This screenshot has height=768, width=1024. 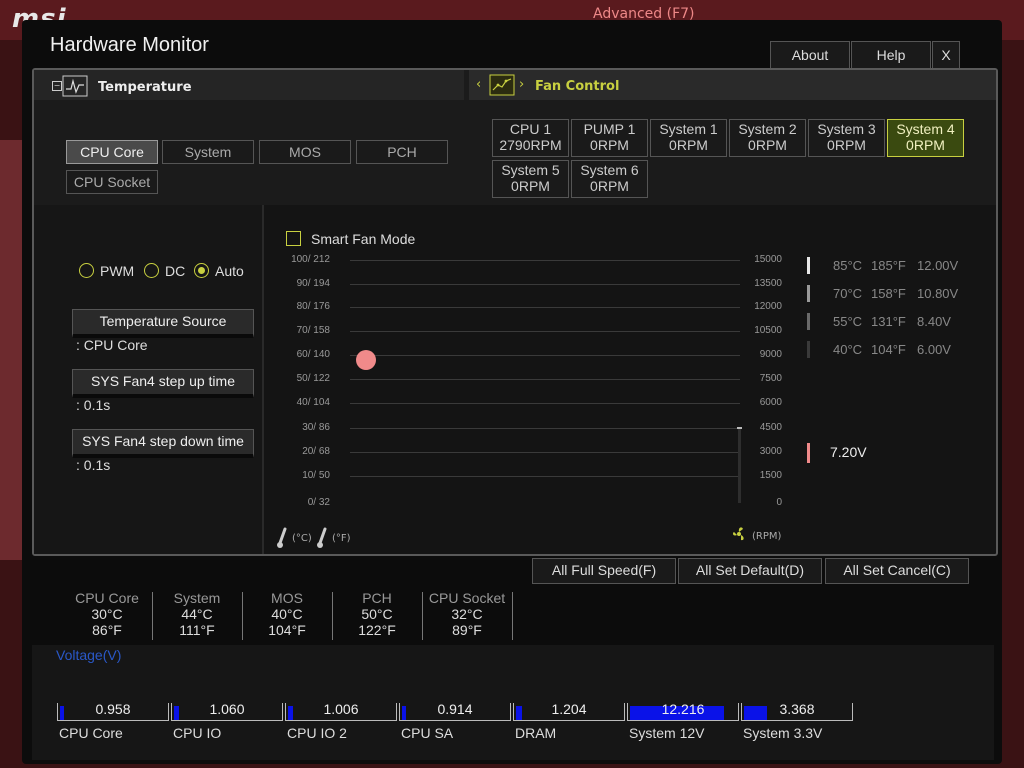 I want to click on temp-source-pch: PCH, so click(x=402, y=152).